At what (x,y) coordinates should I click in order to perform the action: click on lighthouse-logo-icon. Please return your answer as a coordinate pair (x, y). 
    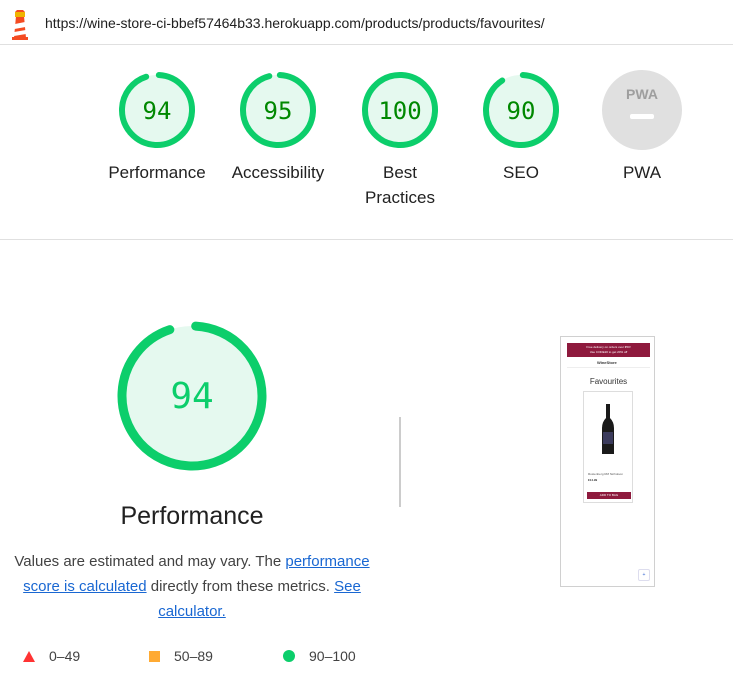
    Looking at the image, I should click on (20, 25).